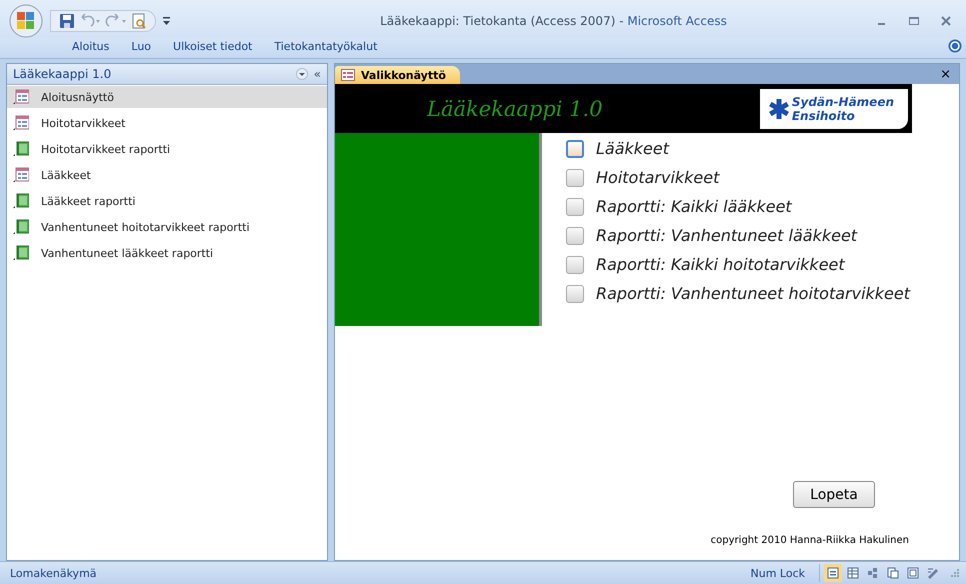  What do you see at coordinates (834, 494) in the screenshot?
I see `exit-button: Lopeta` at bounding box center [834, 494].